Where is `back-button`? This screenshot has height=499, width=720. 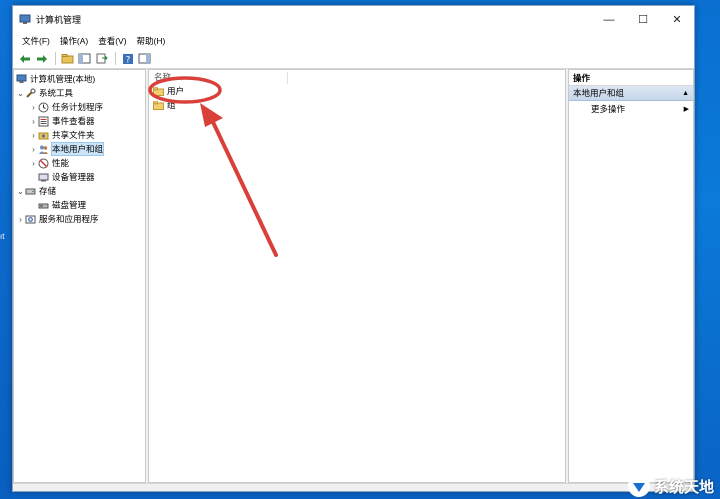 back-button is located at coordinates (24, 58).